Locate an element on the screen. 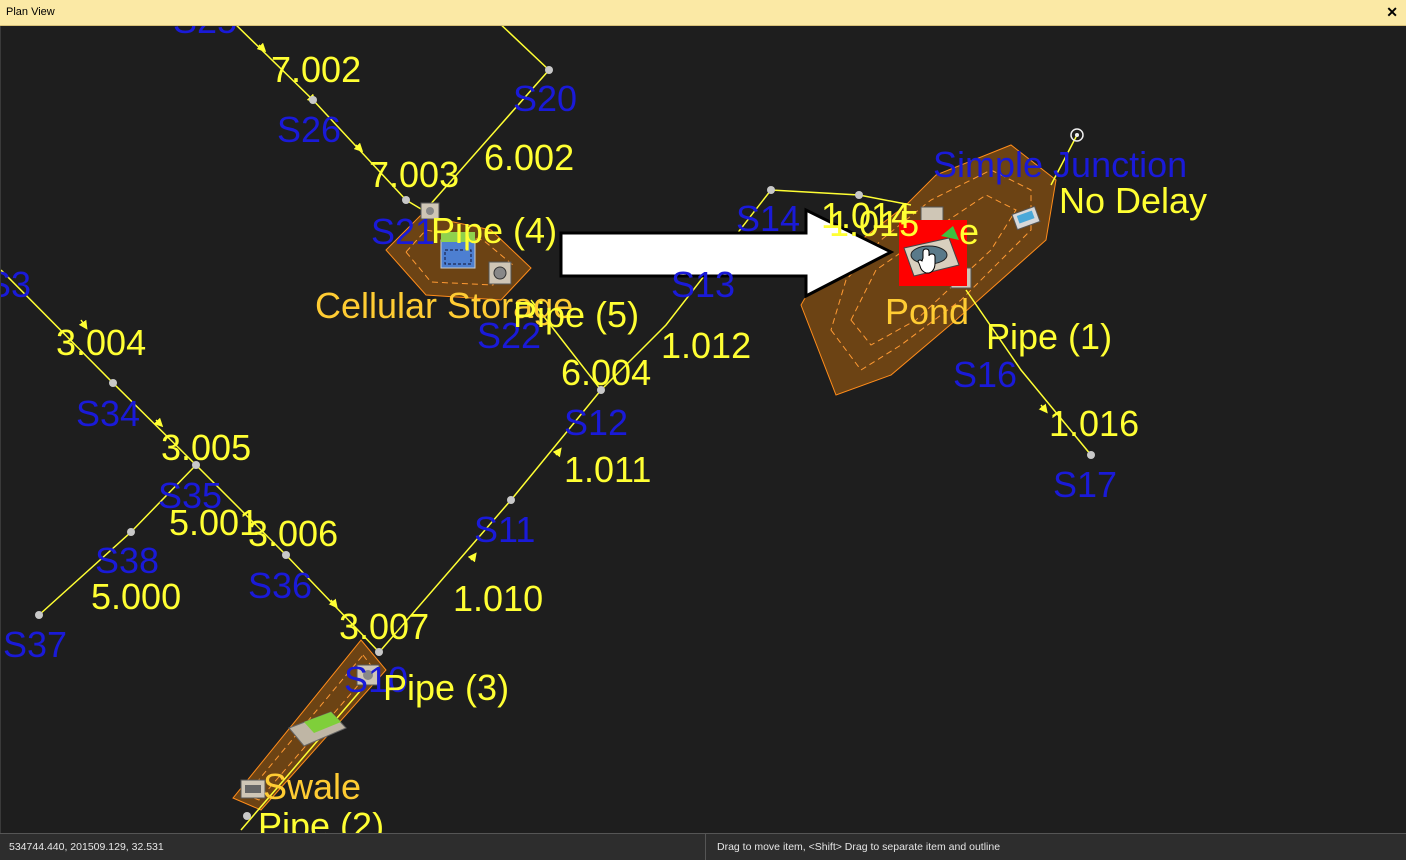 The width and height of the screenshot is (1406, 860). pond-inlet-icon is located at coordinates (932, 214).